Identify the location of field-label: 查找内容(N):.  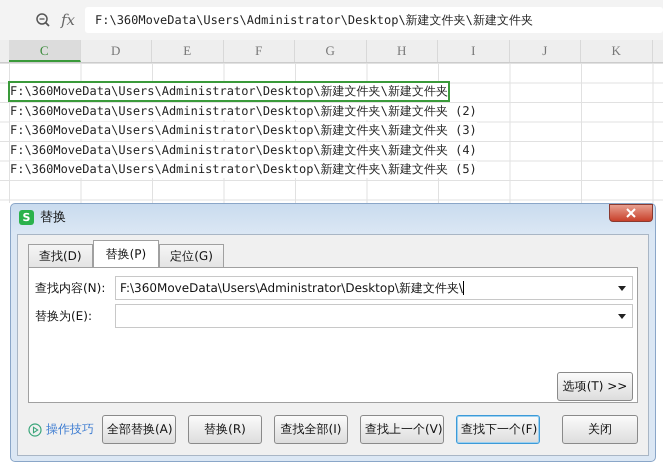
(70, 288).